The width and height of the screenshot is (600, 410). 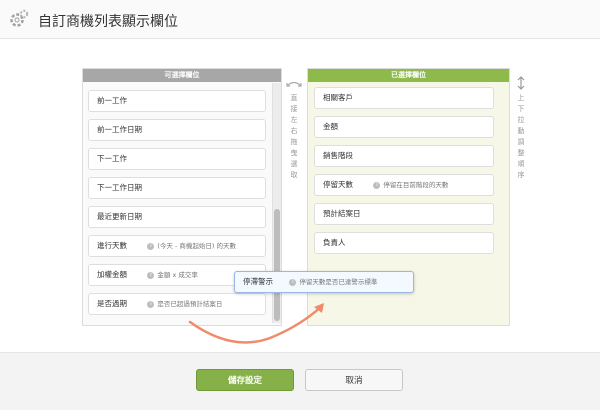 What do you see at coordinates (404, 156) in the screenshot?
I see `list-item: 銷售階段` at bounding box center [404, 156].